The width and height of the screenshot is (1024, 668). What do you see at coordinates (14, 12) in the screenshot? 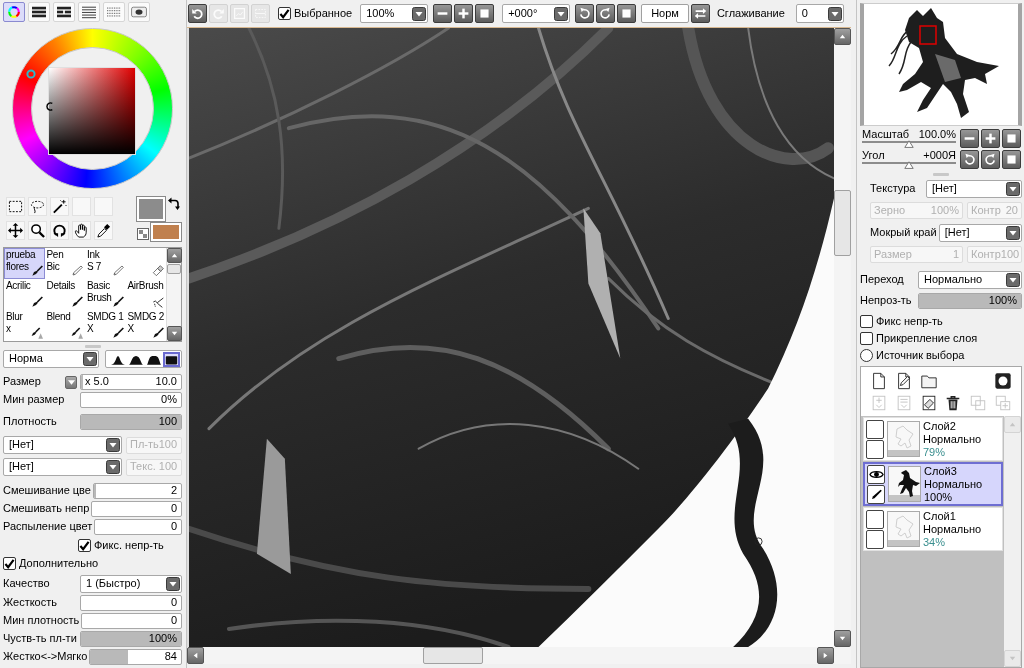
I see `color-mode-tab` at bounding box center [14, 12].